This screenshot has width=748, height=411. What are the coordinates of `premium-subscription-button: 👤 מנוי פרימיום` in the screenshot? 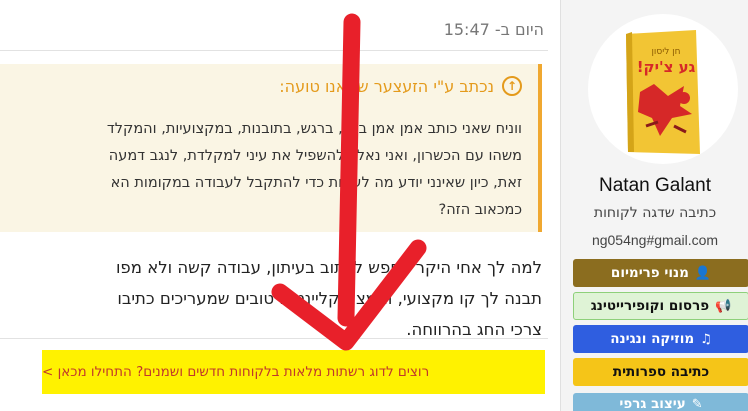 It's located at (660, 273).